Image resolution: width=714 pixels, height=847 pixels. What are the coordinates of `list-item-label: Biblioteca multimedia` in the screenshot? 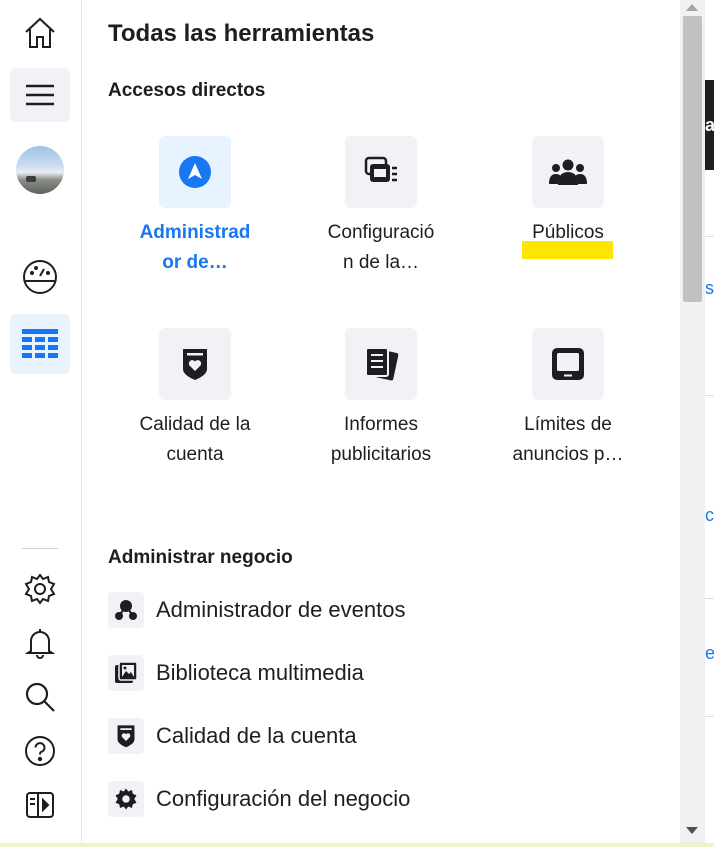 It's located at (260, 672).